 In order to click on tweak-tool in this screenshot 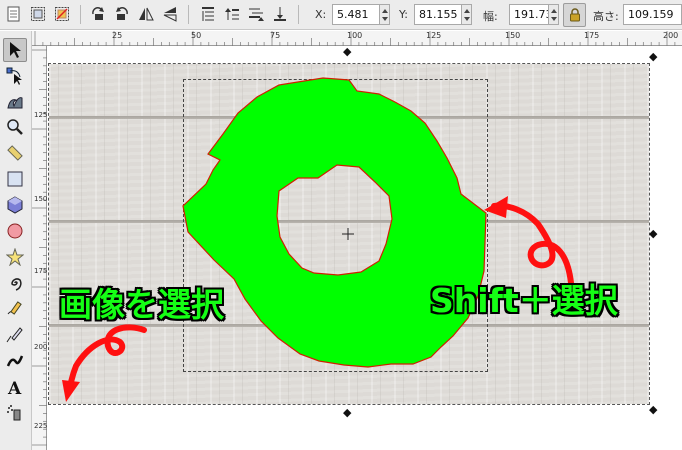, I will do `click(15, 101)`.